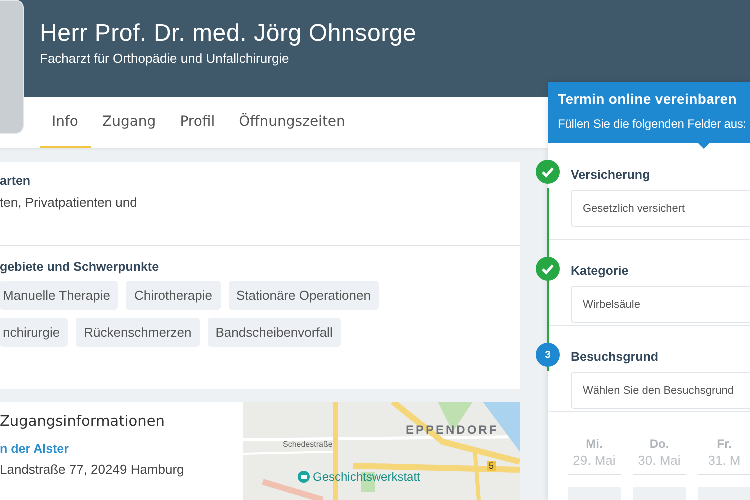 The height and width of the screenshot is (500, 750). I want to click on select-field: Wählen Sie den Besuchsgrund, so click(660, 390).